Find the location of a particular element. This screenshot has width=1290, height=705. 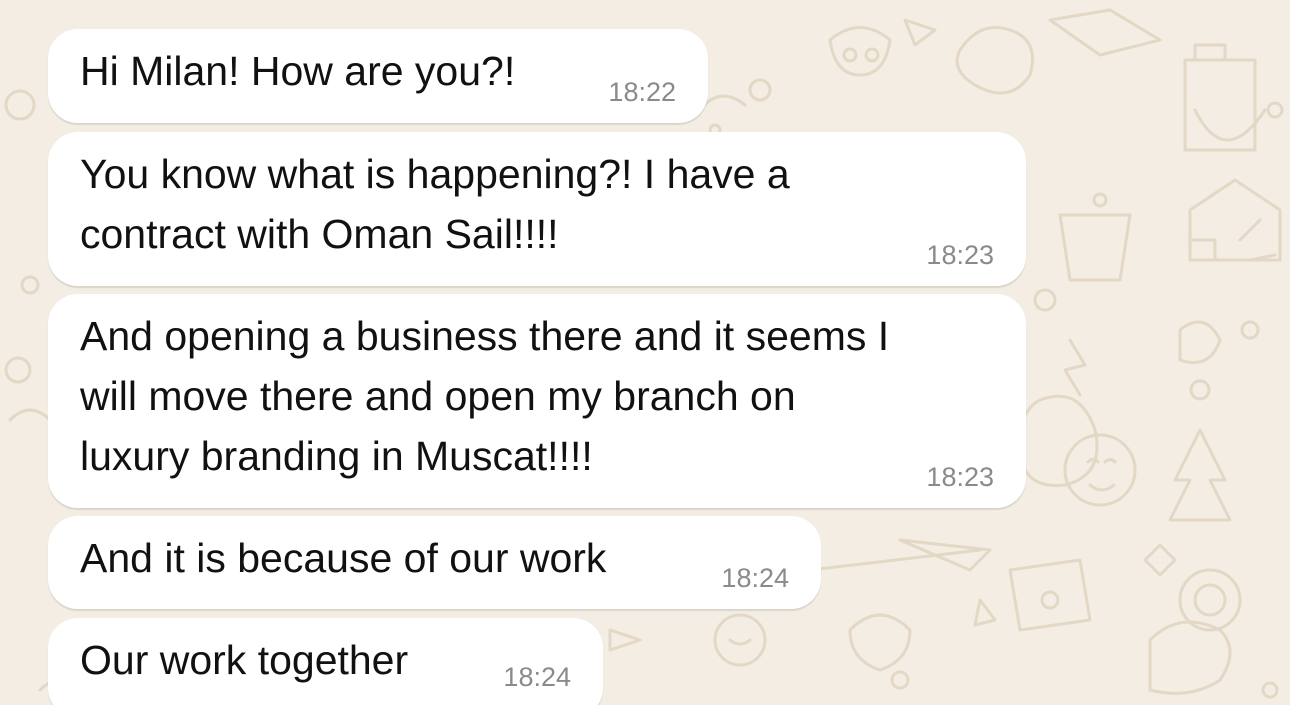

incoming-message-bubble: Hi Milan! How are you?! 18:22 is located at coordinates (378, 76).